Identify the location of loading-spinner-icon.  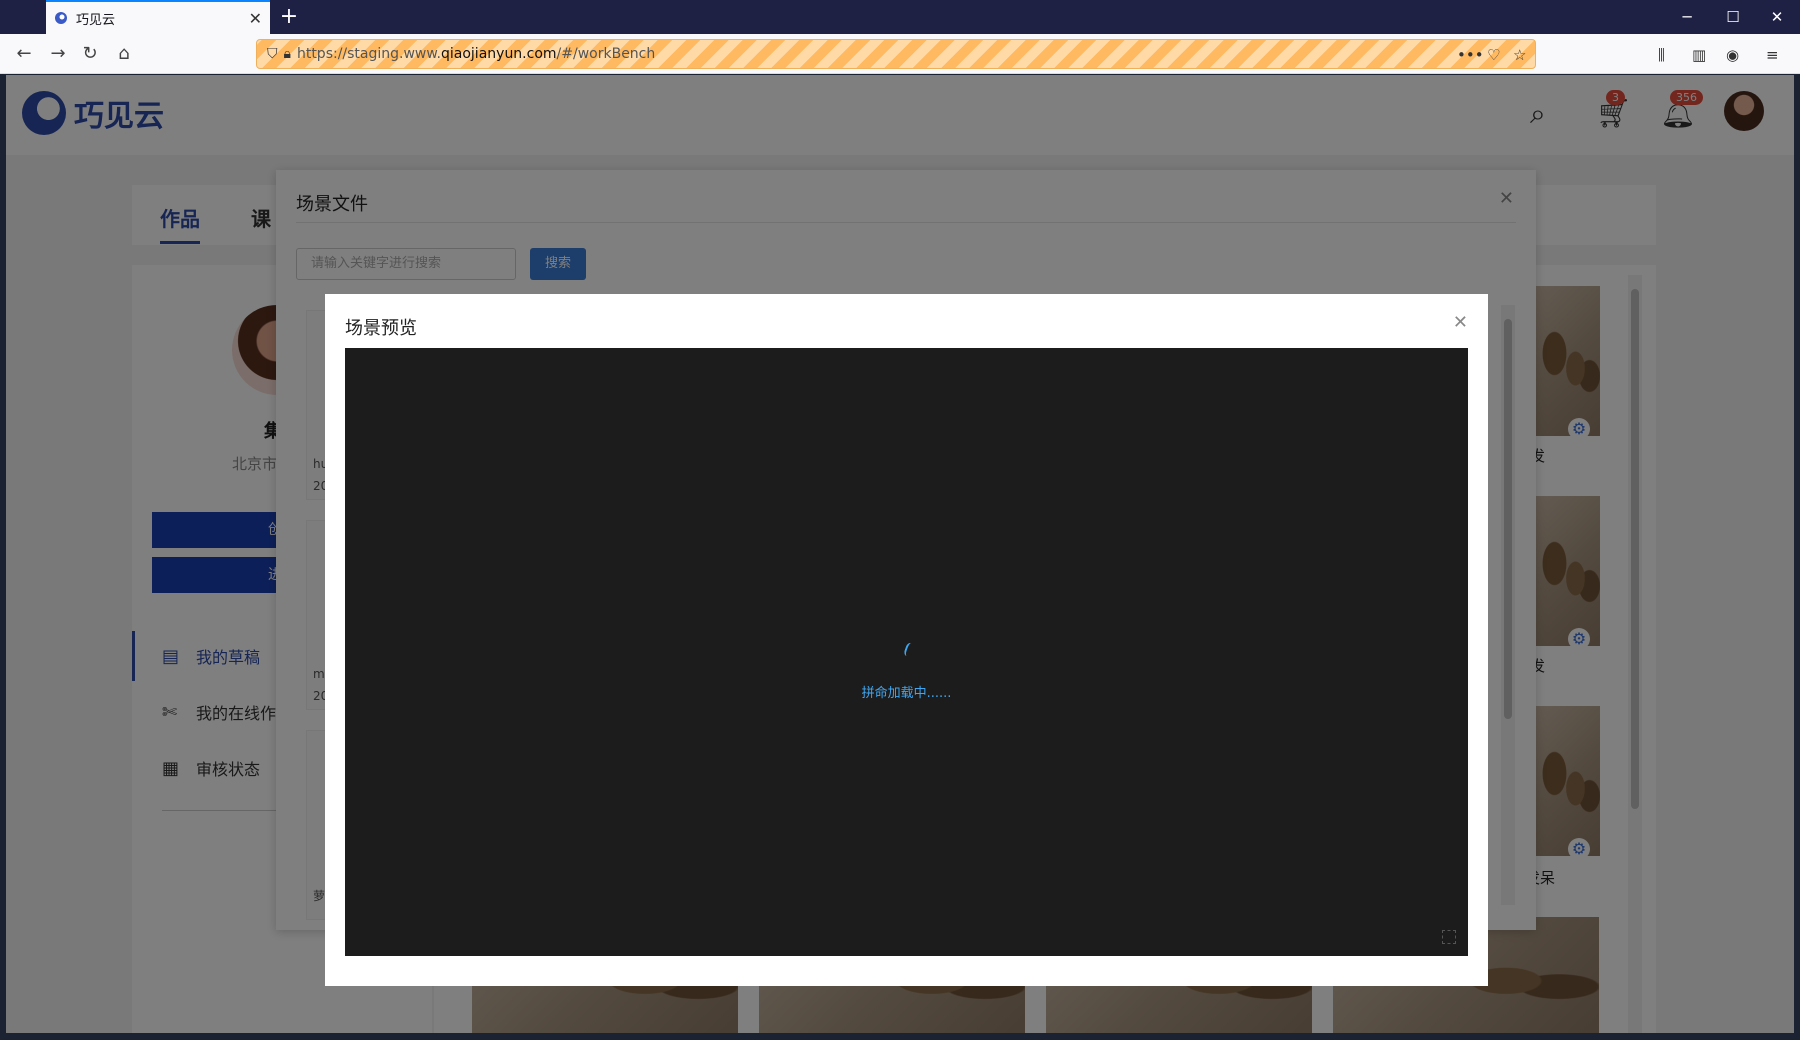
(910, 650).